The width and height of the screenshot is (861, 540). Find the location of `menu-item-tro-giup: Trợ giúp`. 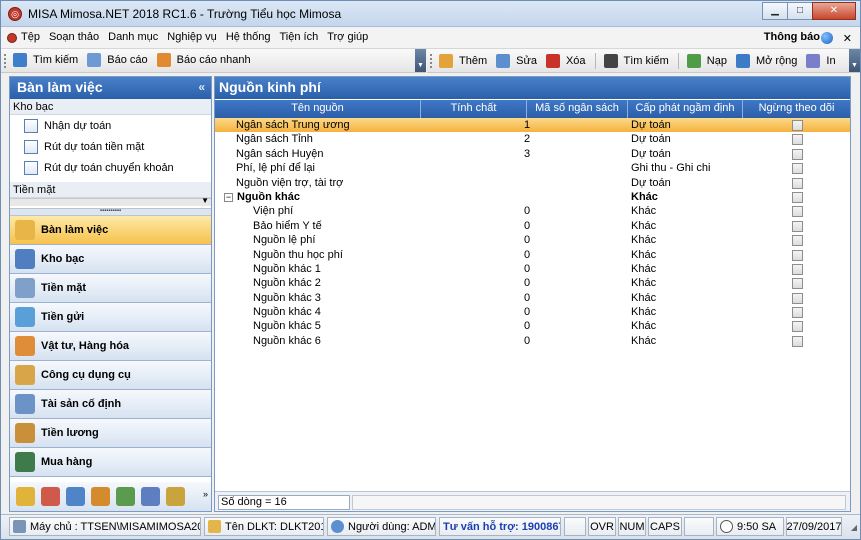

menu-item-tro-giup: Trợ giúp is located at coordinates (347, 37).